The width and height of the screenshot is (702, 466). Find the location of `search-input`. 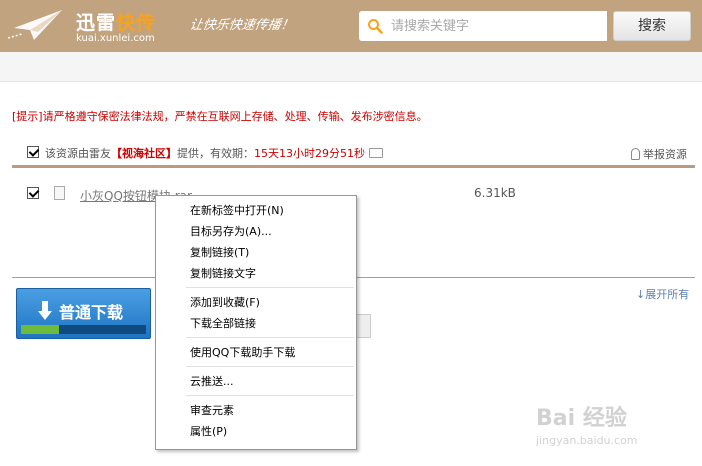

search-input is located at coordinates (496, 26).